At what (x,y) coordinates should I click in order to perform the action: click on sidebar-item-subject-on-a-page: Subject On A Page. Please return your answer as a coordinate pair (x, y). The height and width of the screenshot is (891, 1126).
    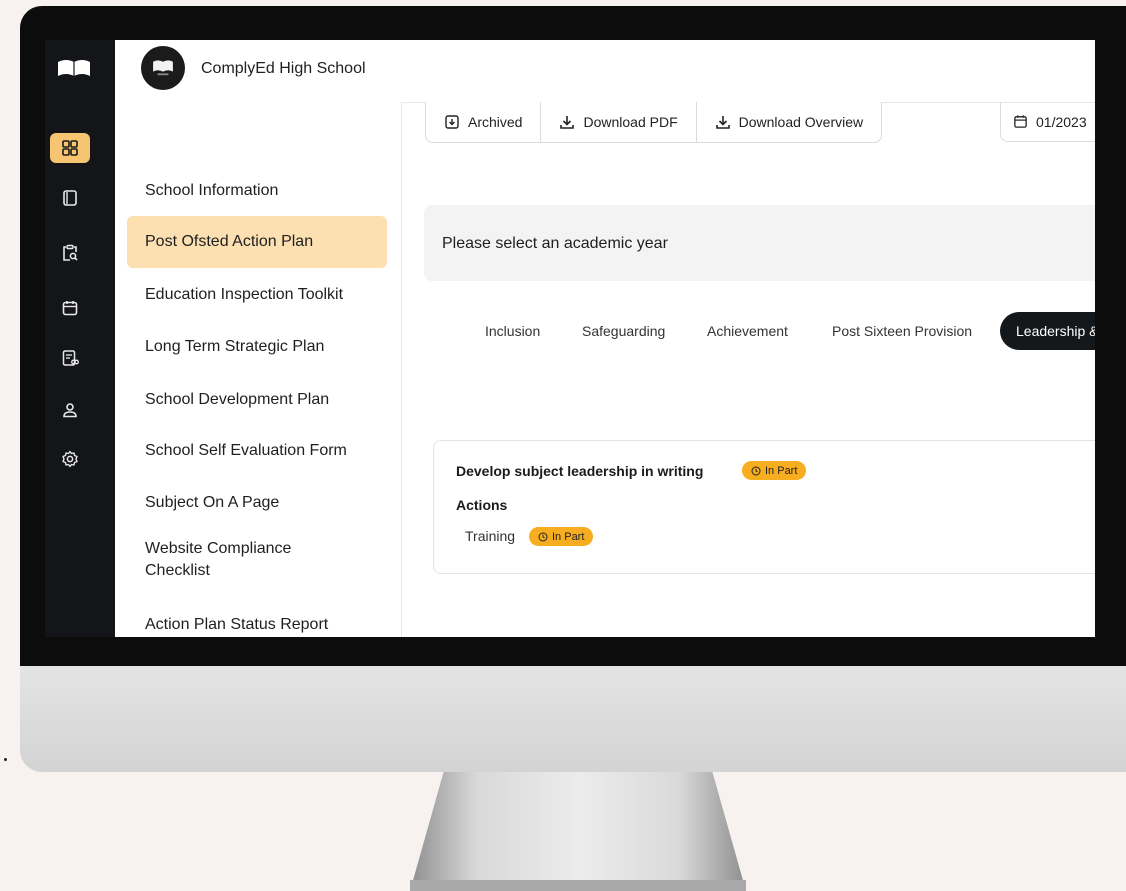
    Looking at the image, I should click on (257, 503).